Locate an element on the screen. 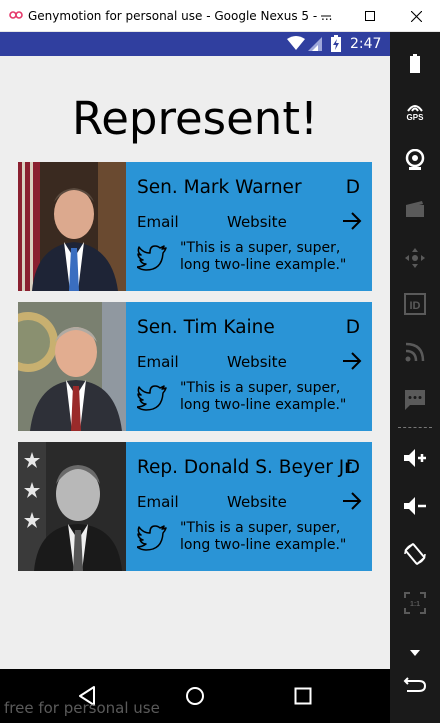 The width and height of the screenshot is (440, 723). wifi-icon is located at coordinates (296, 43).